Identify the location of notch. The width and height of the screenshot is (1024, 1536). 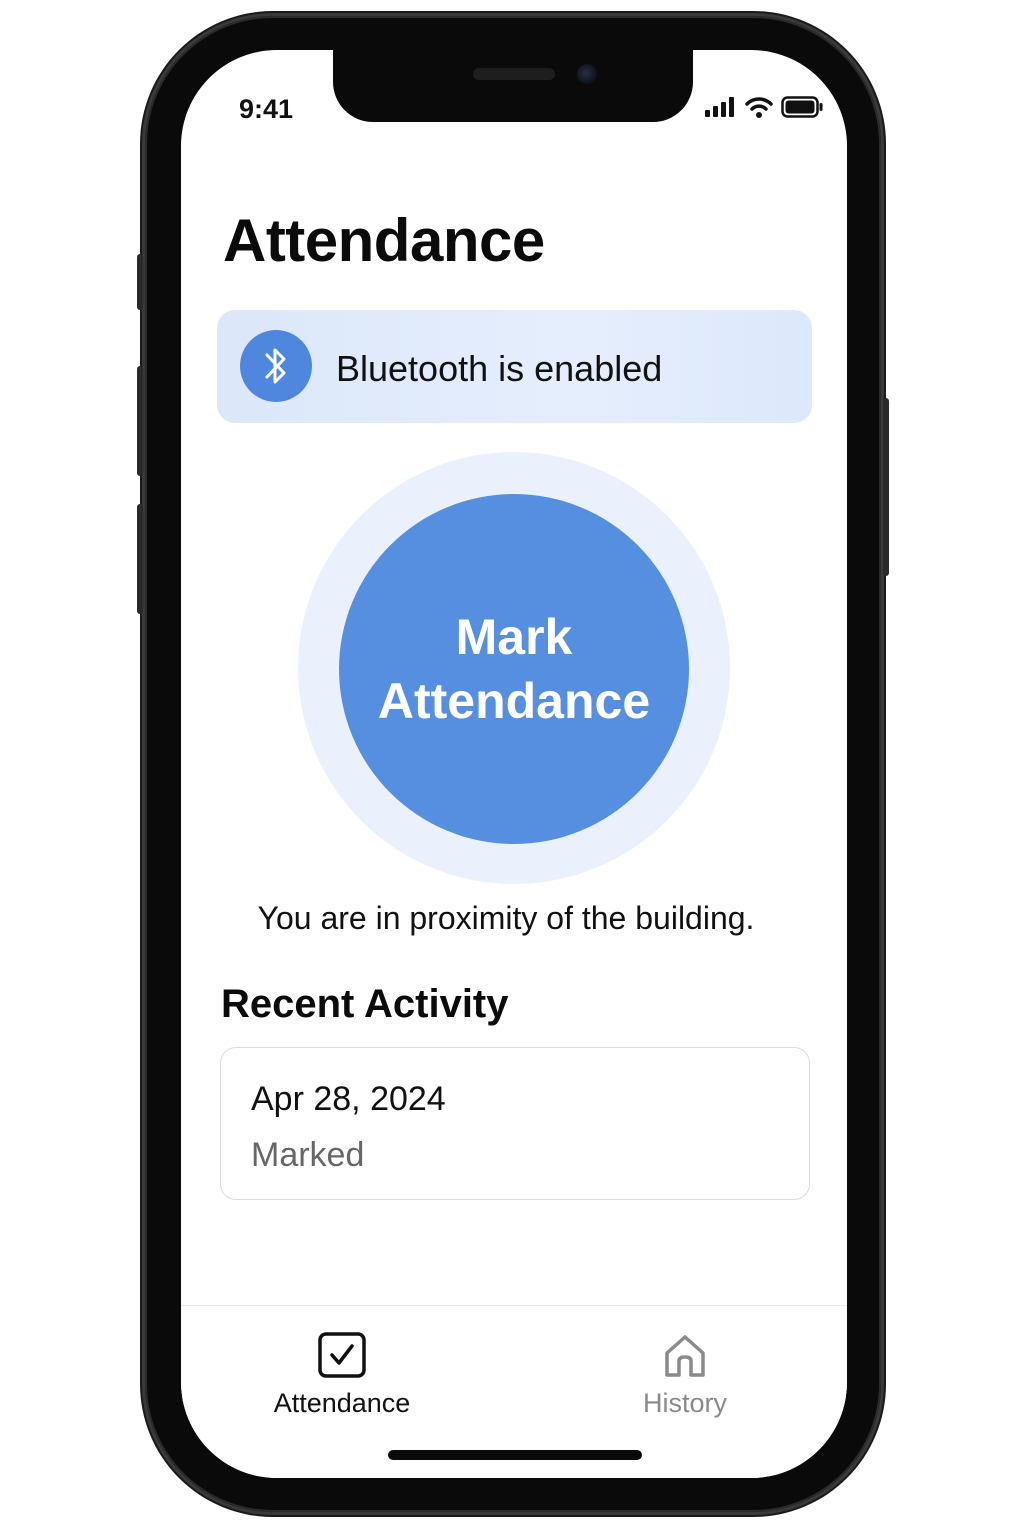
(513, 86).